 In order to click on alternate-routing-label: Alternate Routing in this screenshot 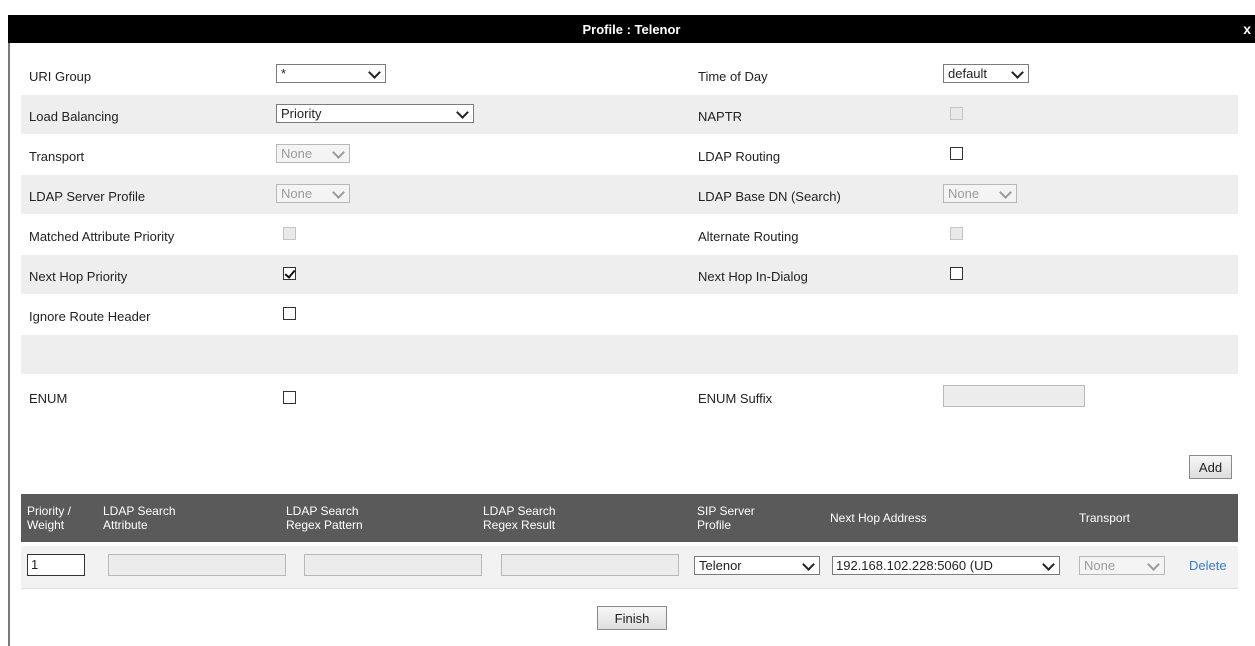, I will do `click(748, 236)`.